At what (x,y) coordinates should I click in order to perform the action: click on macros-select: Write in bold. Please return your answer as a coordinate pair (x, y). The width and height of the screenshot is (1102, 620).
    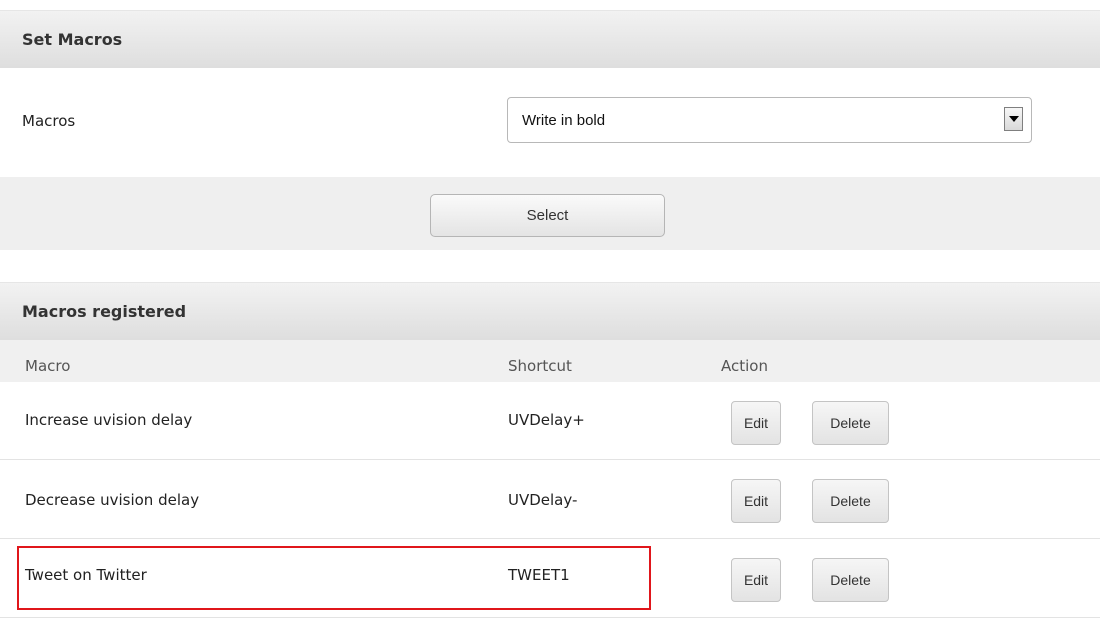
    Looking at the image, I should click on (769, 120).